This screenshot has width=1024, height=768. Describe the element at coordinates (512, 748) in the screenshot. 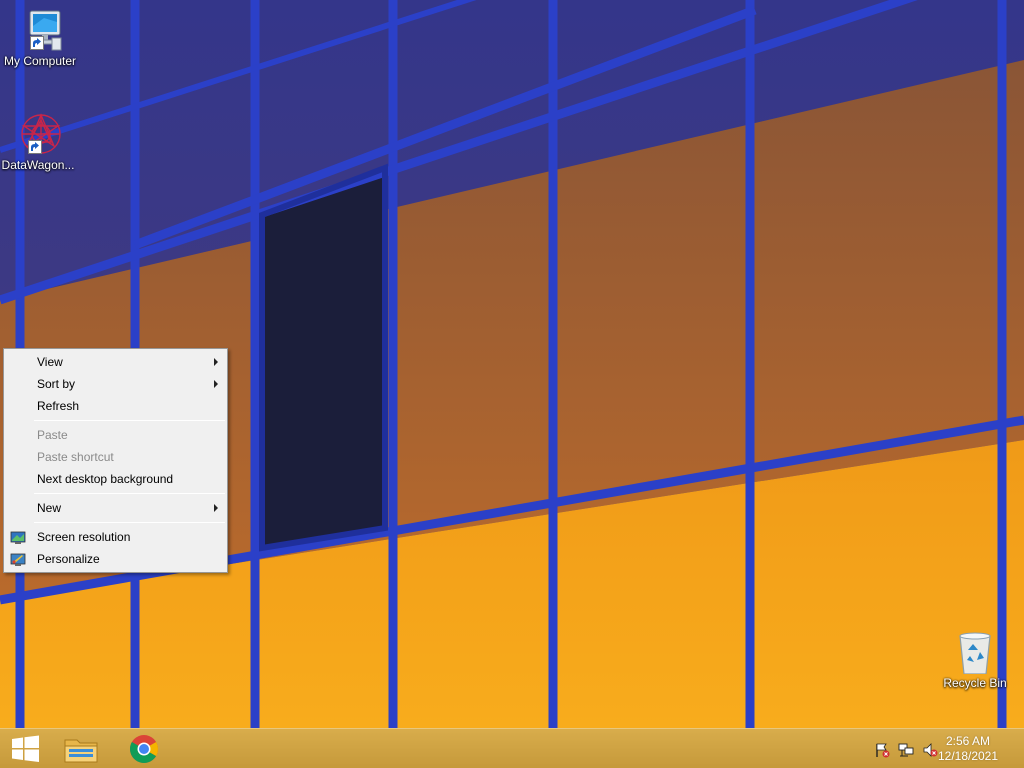

I see `taskbar: 2:56 AM 12/18/2021` at that location.